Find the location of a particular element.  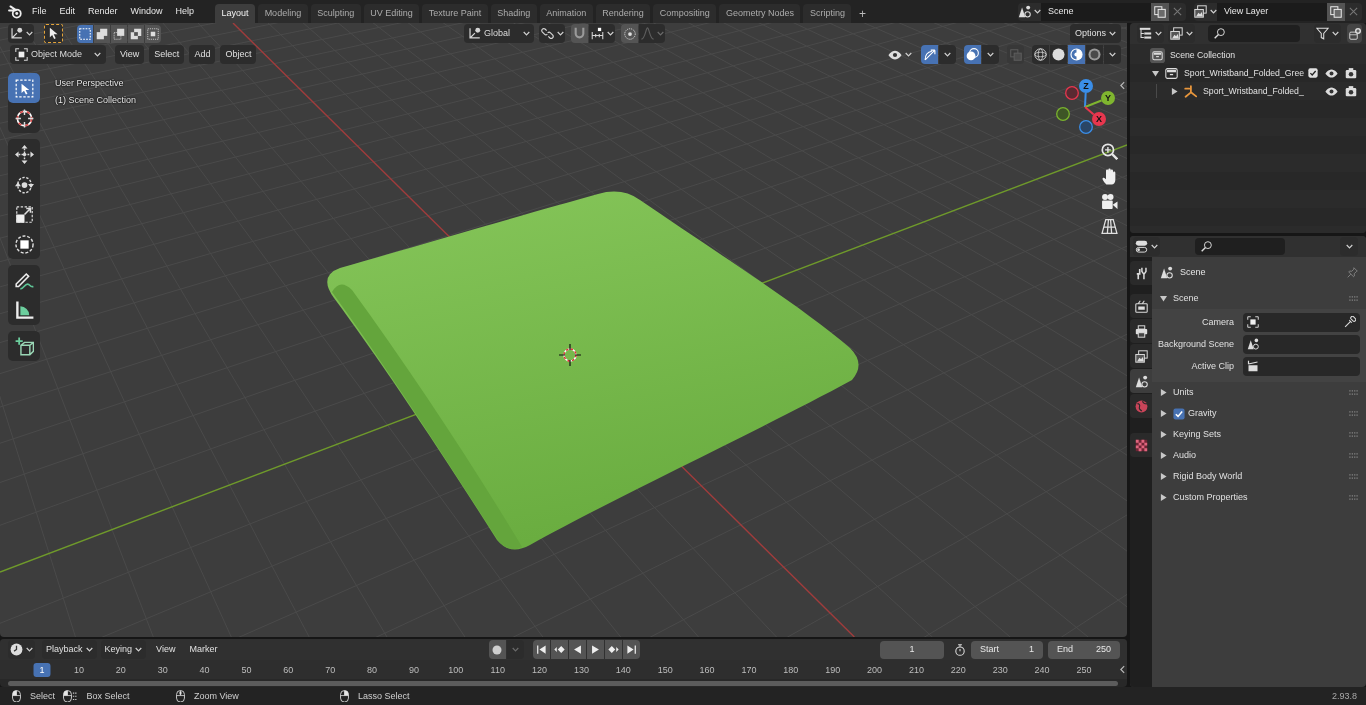

snap-toggle is located at coordinates (579, 33).